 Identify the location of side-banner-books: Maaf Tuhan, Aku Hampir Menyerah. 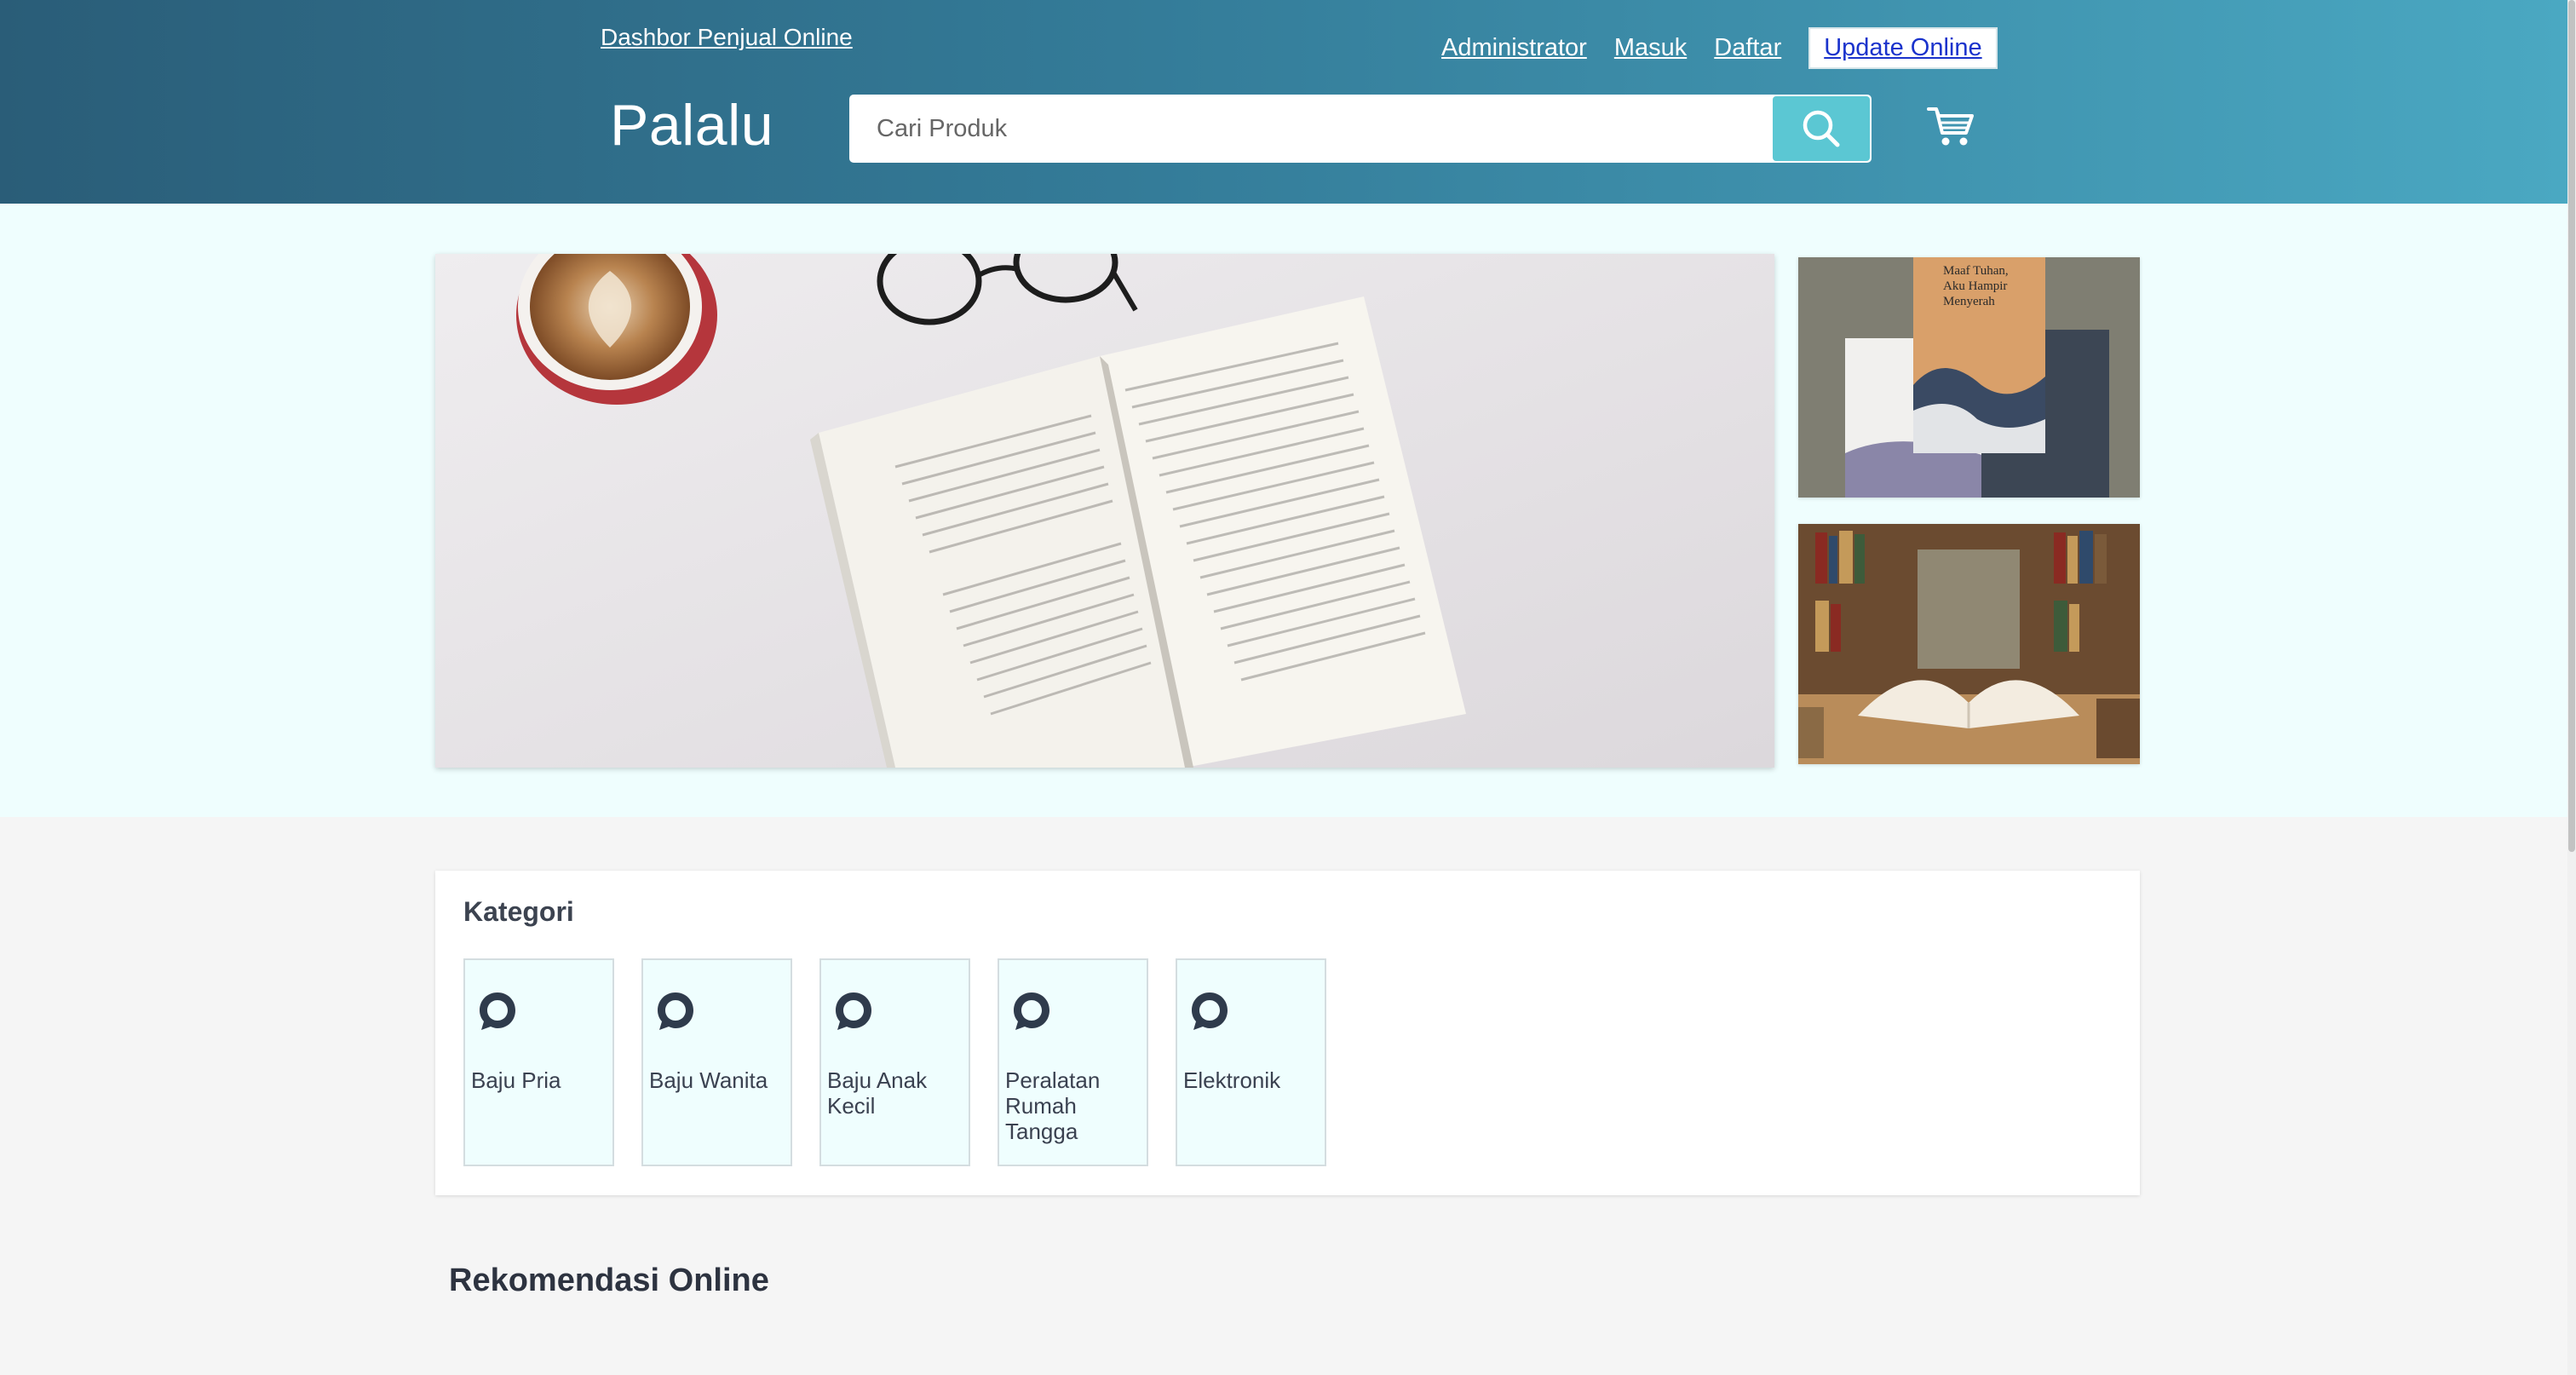
(1969, 377).